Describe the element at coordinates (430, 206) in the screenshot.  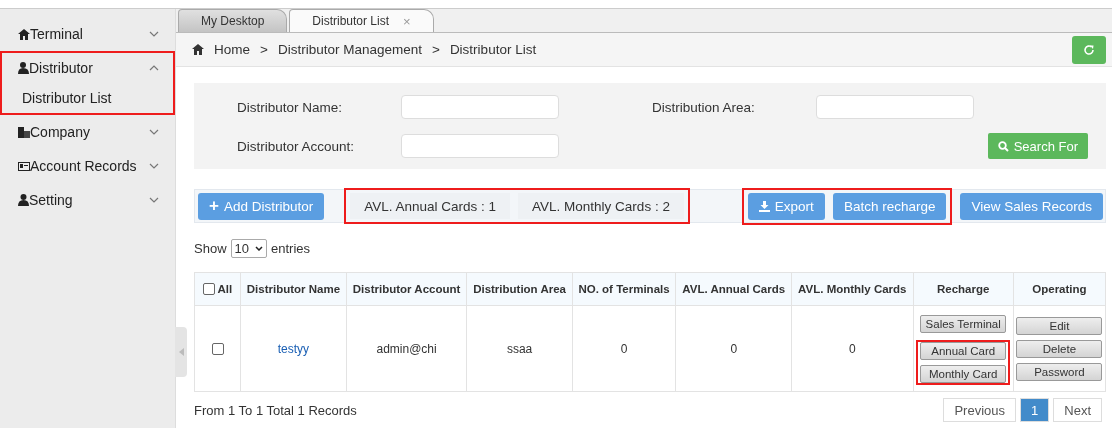
I see `card-count: AVL. Annual Cards : 1` at that location.